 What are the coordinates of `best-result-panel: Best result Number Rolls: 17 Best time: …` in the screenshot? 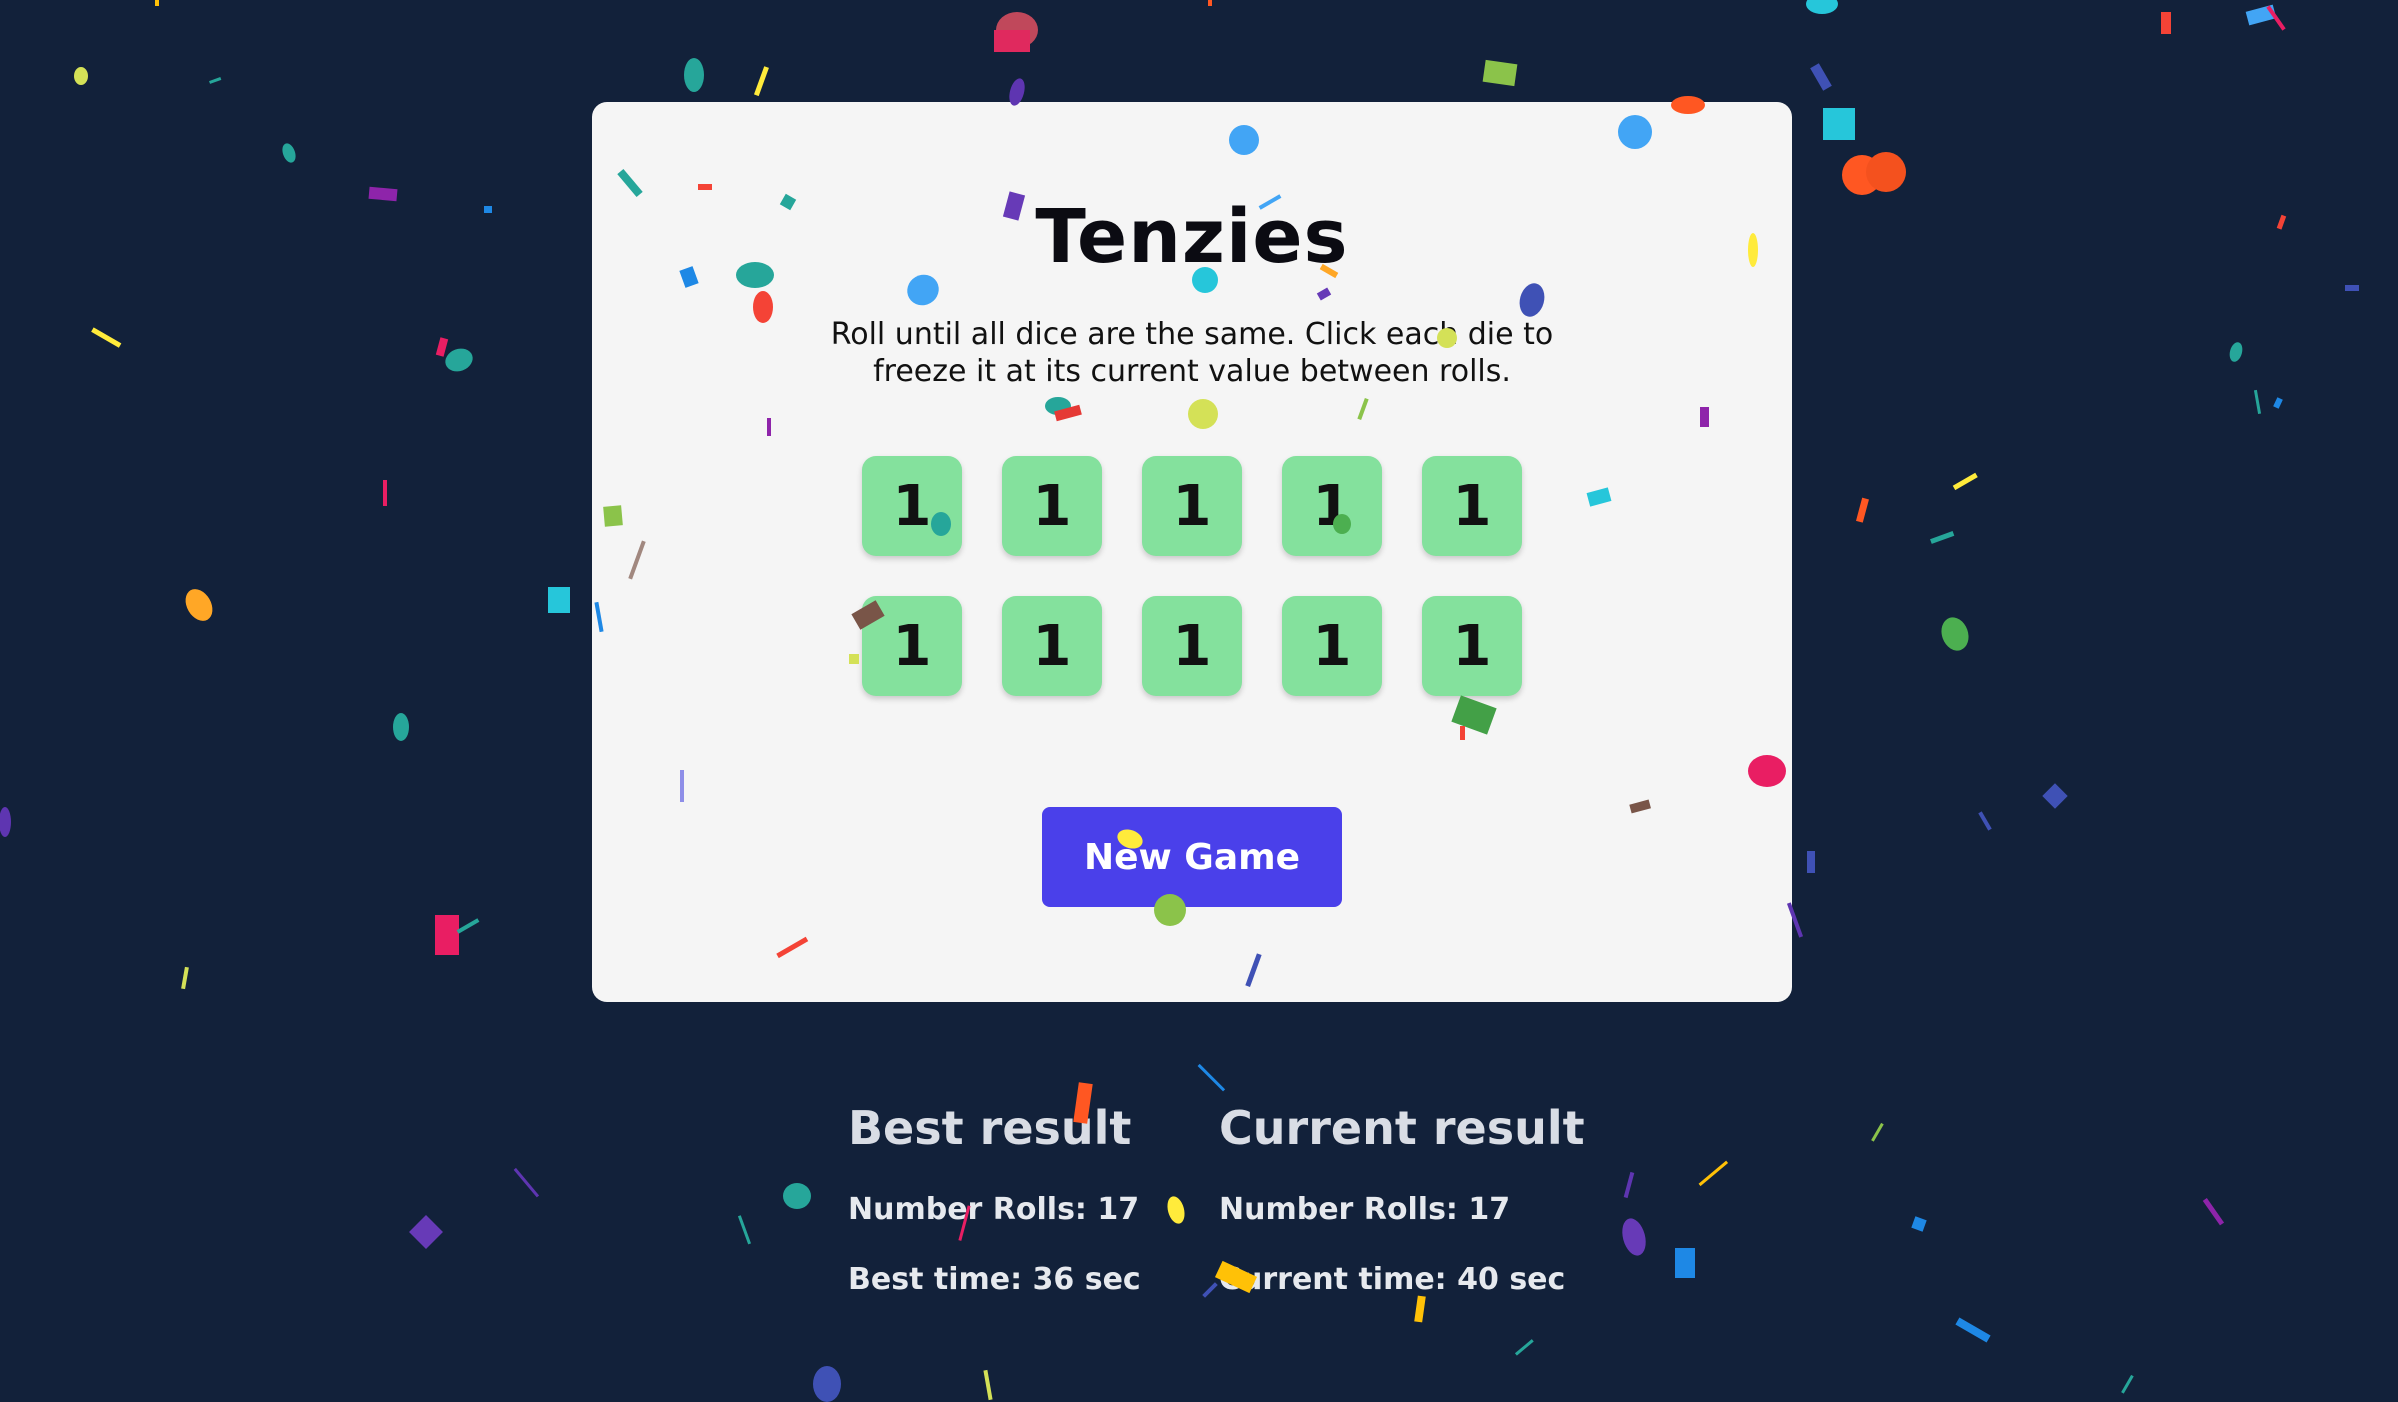 It's located at (994, 1216).